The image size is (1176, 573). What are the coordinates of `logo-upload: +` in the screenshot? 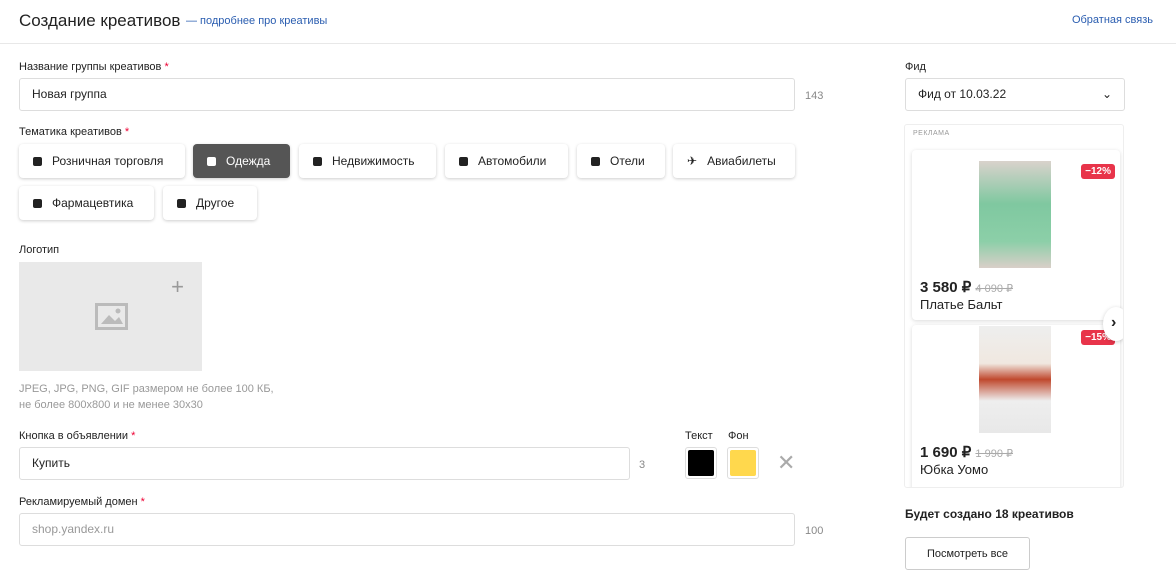 It's located at (110, 316).